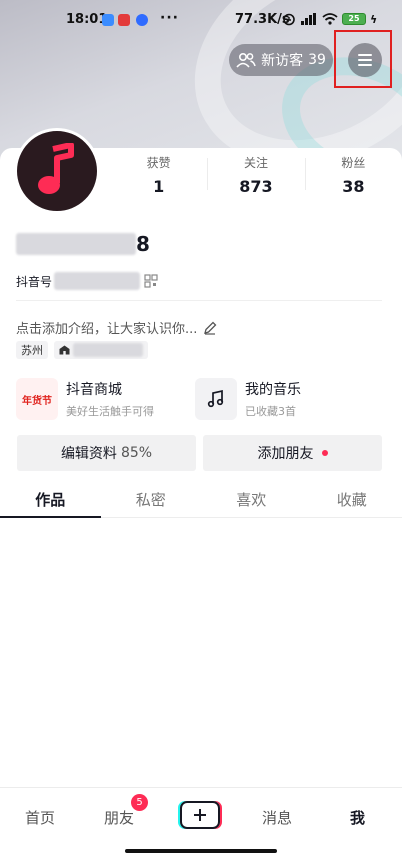 The image size is (402, 855). Describe the element at coordinates (151, 500) in the screenshot. I see `tab-private: 私密` at that location.